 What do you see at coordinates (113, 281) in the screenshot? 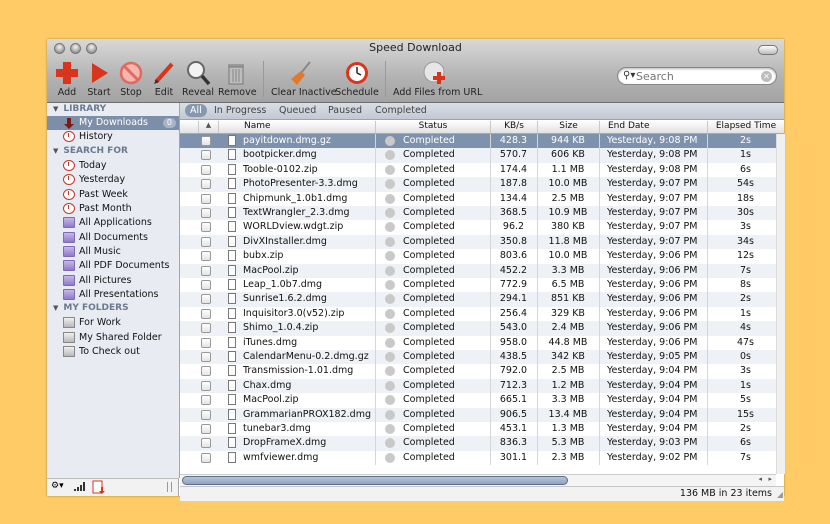
I see `sidebar-item-all-pictures: All Pictures` at bounding box center [113, 281].